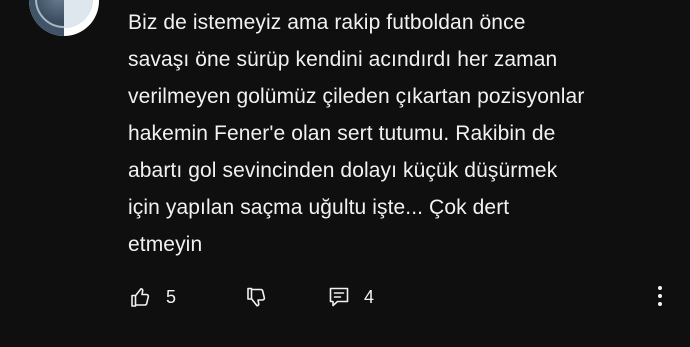 The height and width of the screenshot is (347, 690). I want to click on avatar, so click(64, 18).